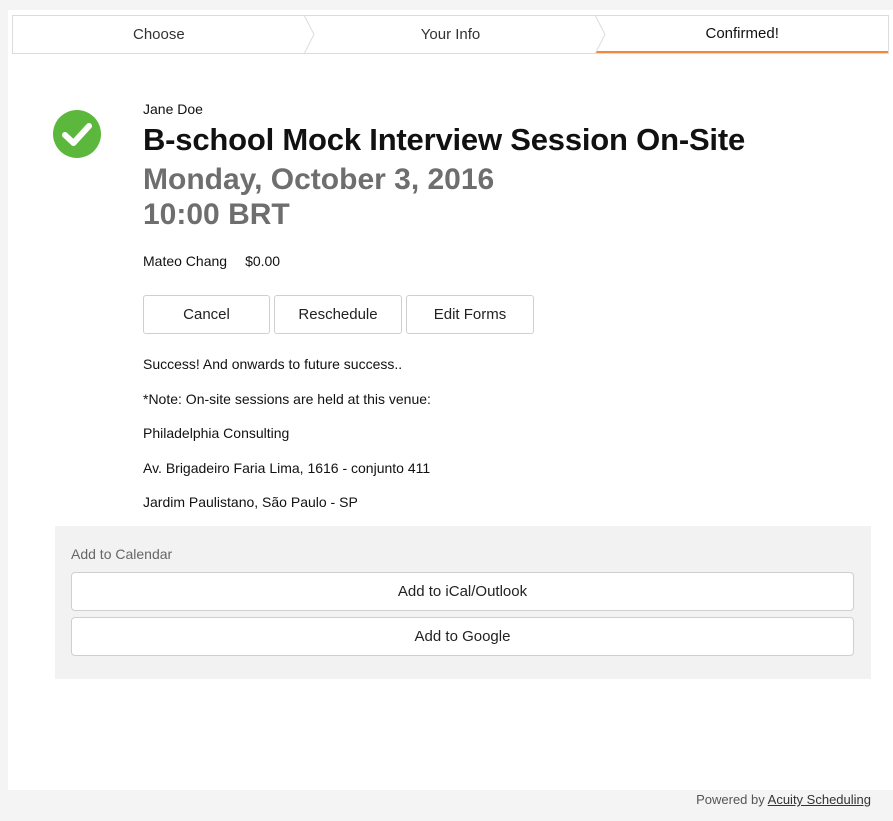  I want to click on attendee-name: Jane Doe, so click(173, 109).